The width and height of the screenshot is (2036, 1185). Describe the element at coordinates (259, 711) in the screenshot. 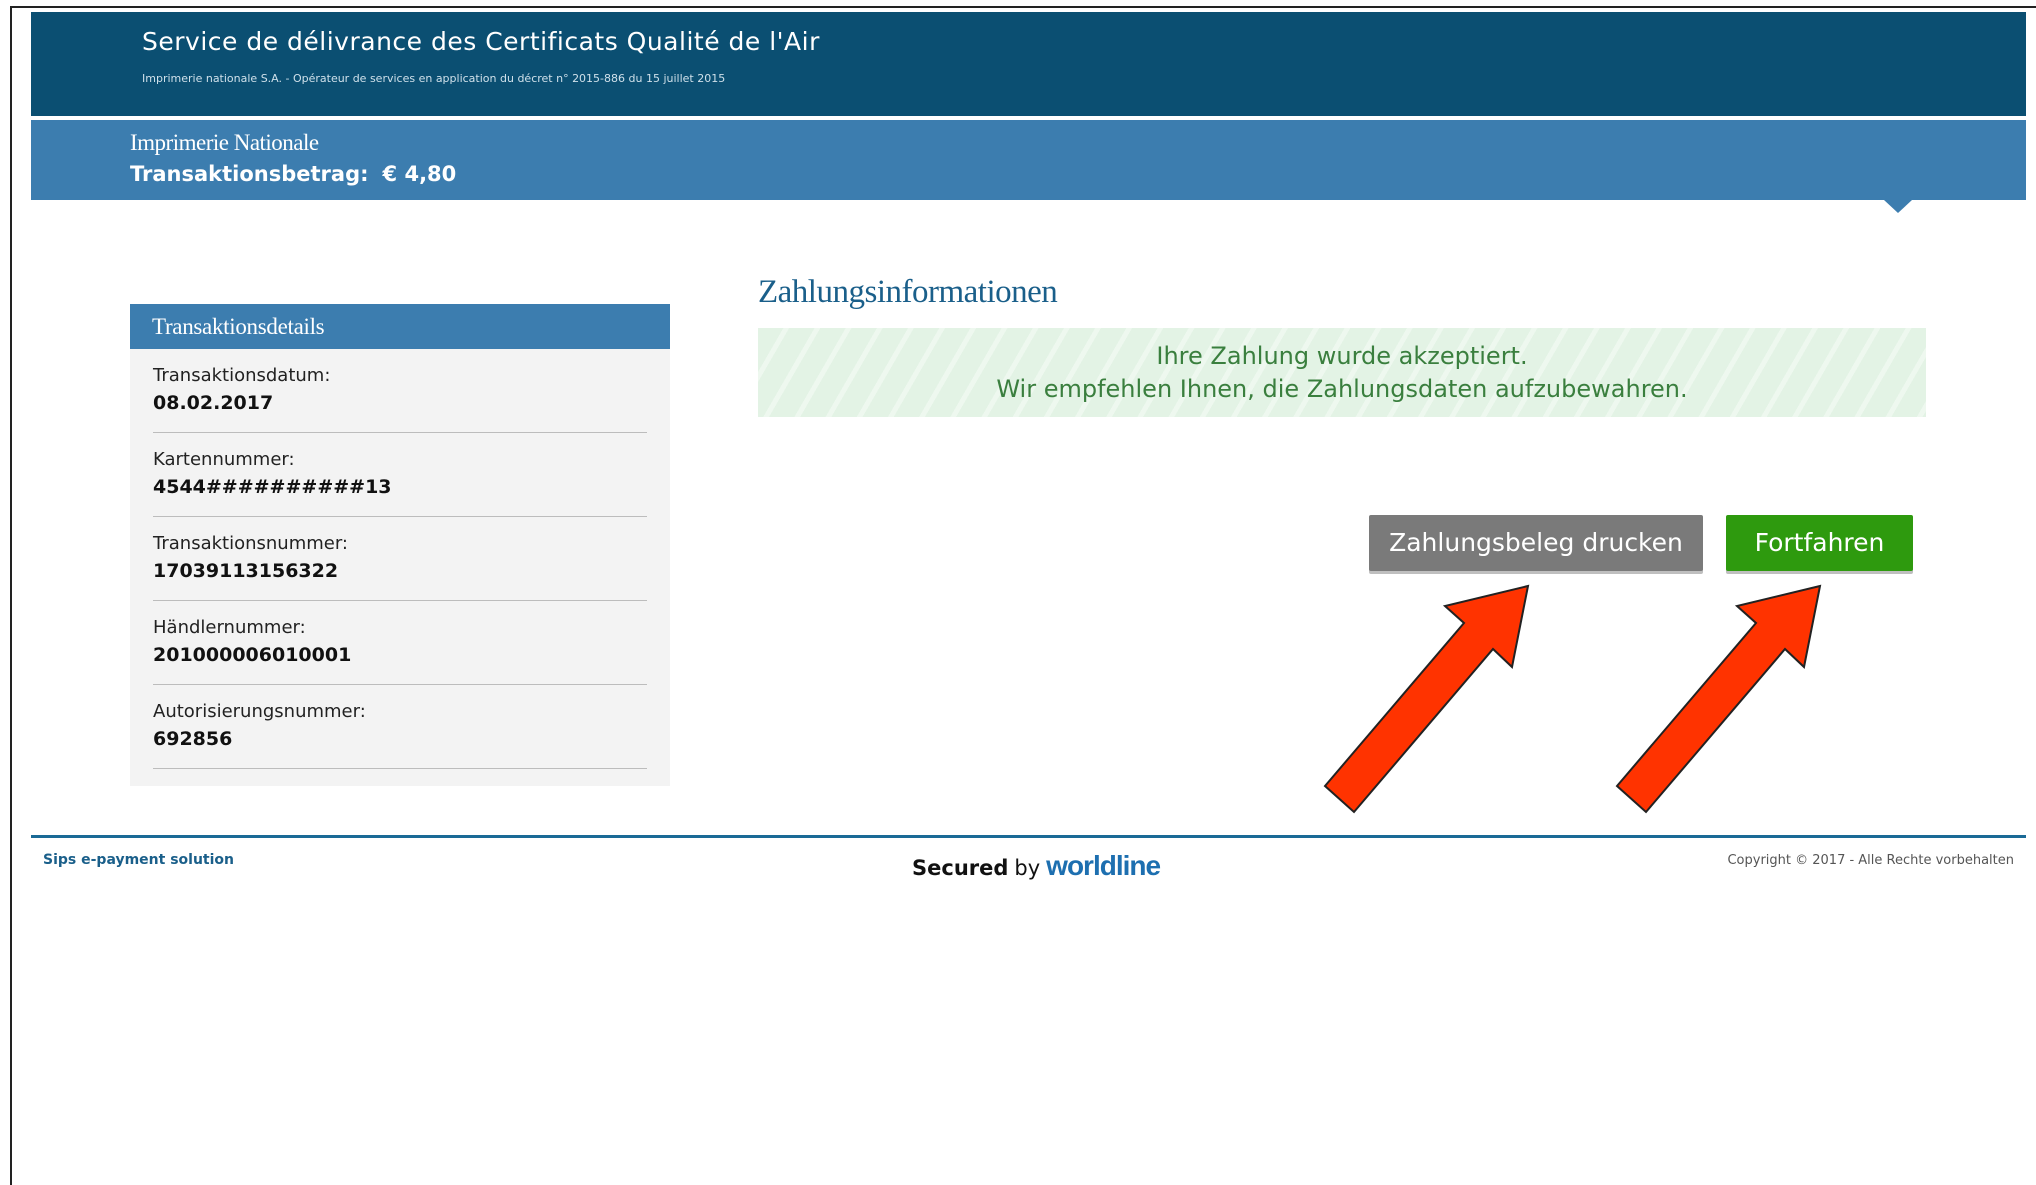

I see `detail-label: Autorisierungsnummer:` at that location.